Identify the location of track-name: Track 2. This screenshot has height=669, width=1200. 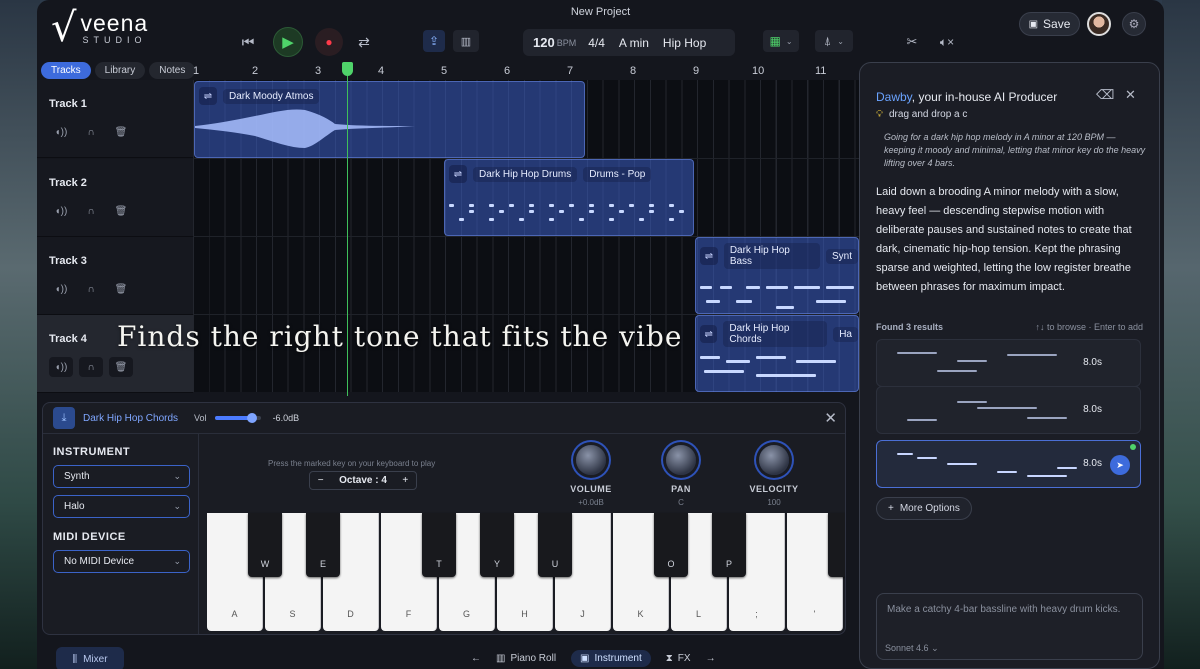
(68, 183).